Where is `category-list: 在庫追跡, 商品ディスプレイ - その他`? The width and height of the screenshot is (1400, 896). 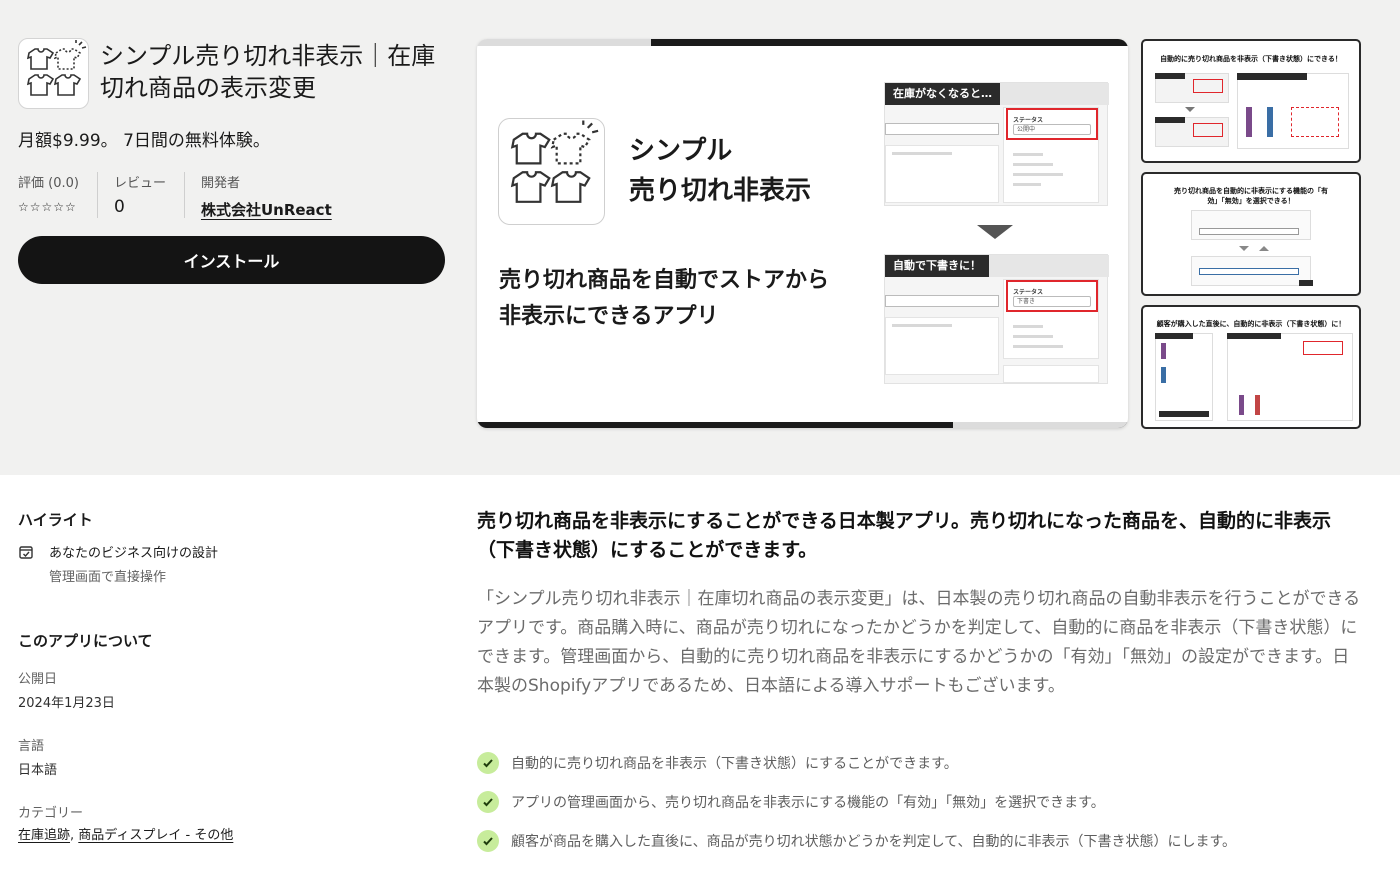 category-list: 在庫追跡, 商品ディスプレイ - その他 is located at coordinates (125, 833).